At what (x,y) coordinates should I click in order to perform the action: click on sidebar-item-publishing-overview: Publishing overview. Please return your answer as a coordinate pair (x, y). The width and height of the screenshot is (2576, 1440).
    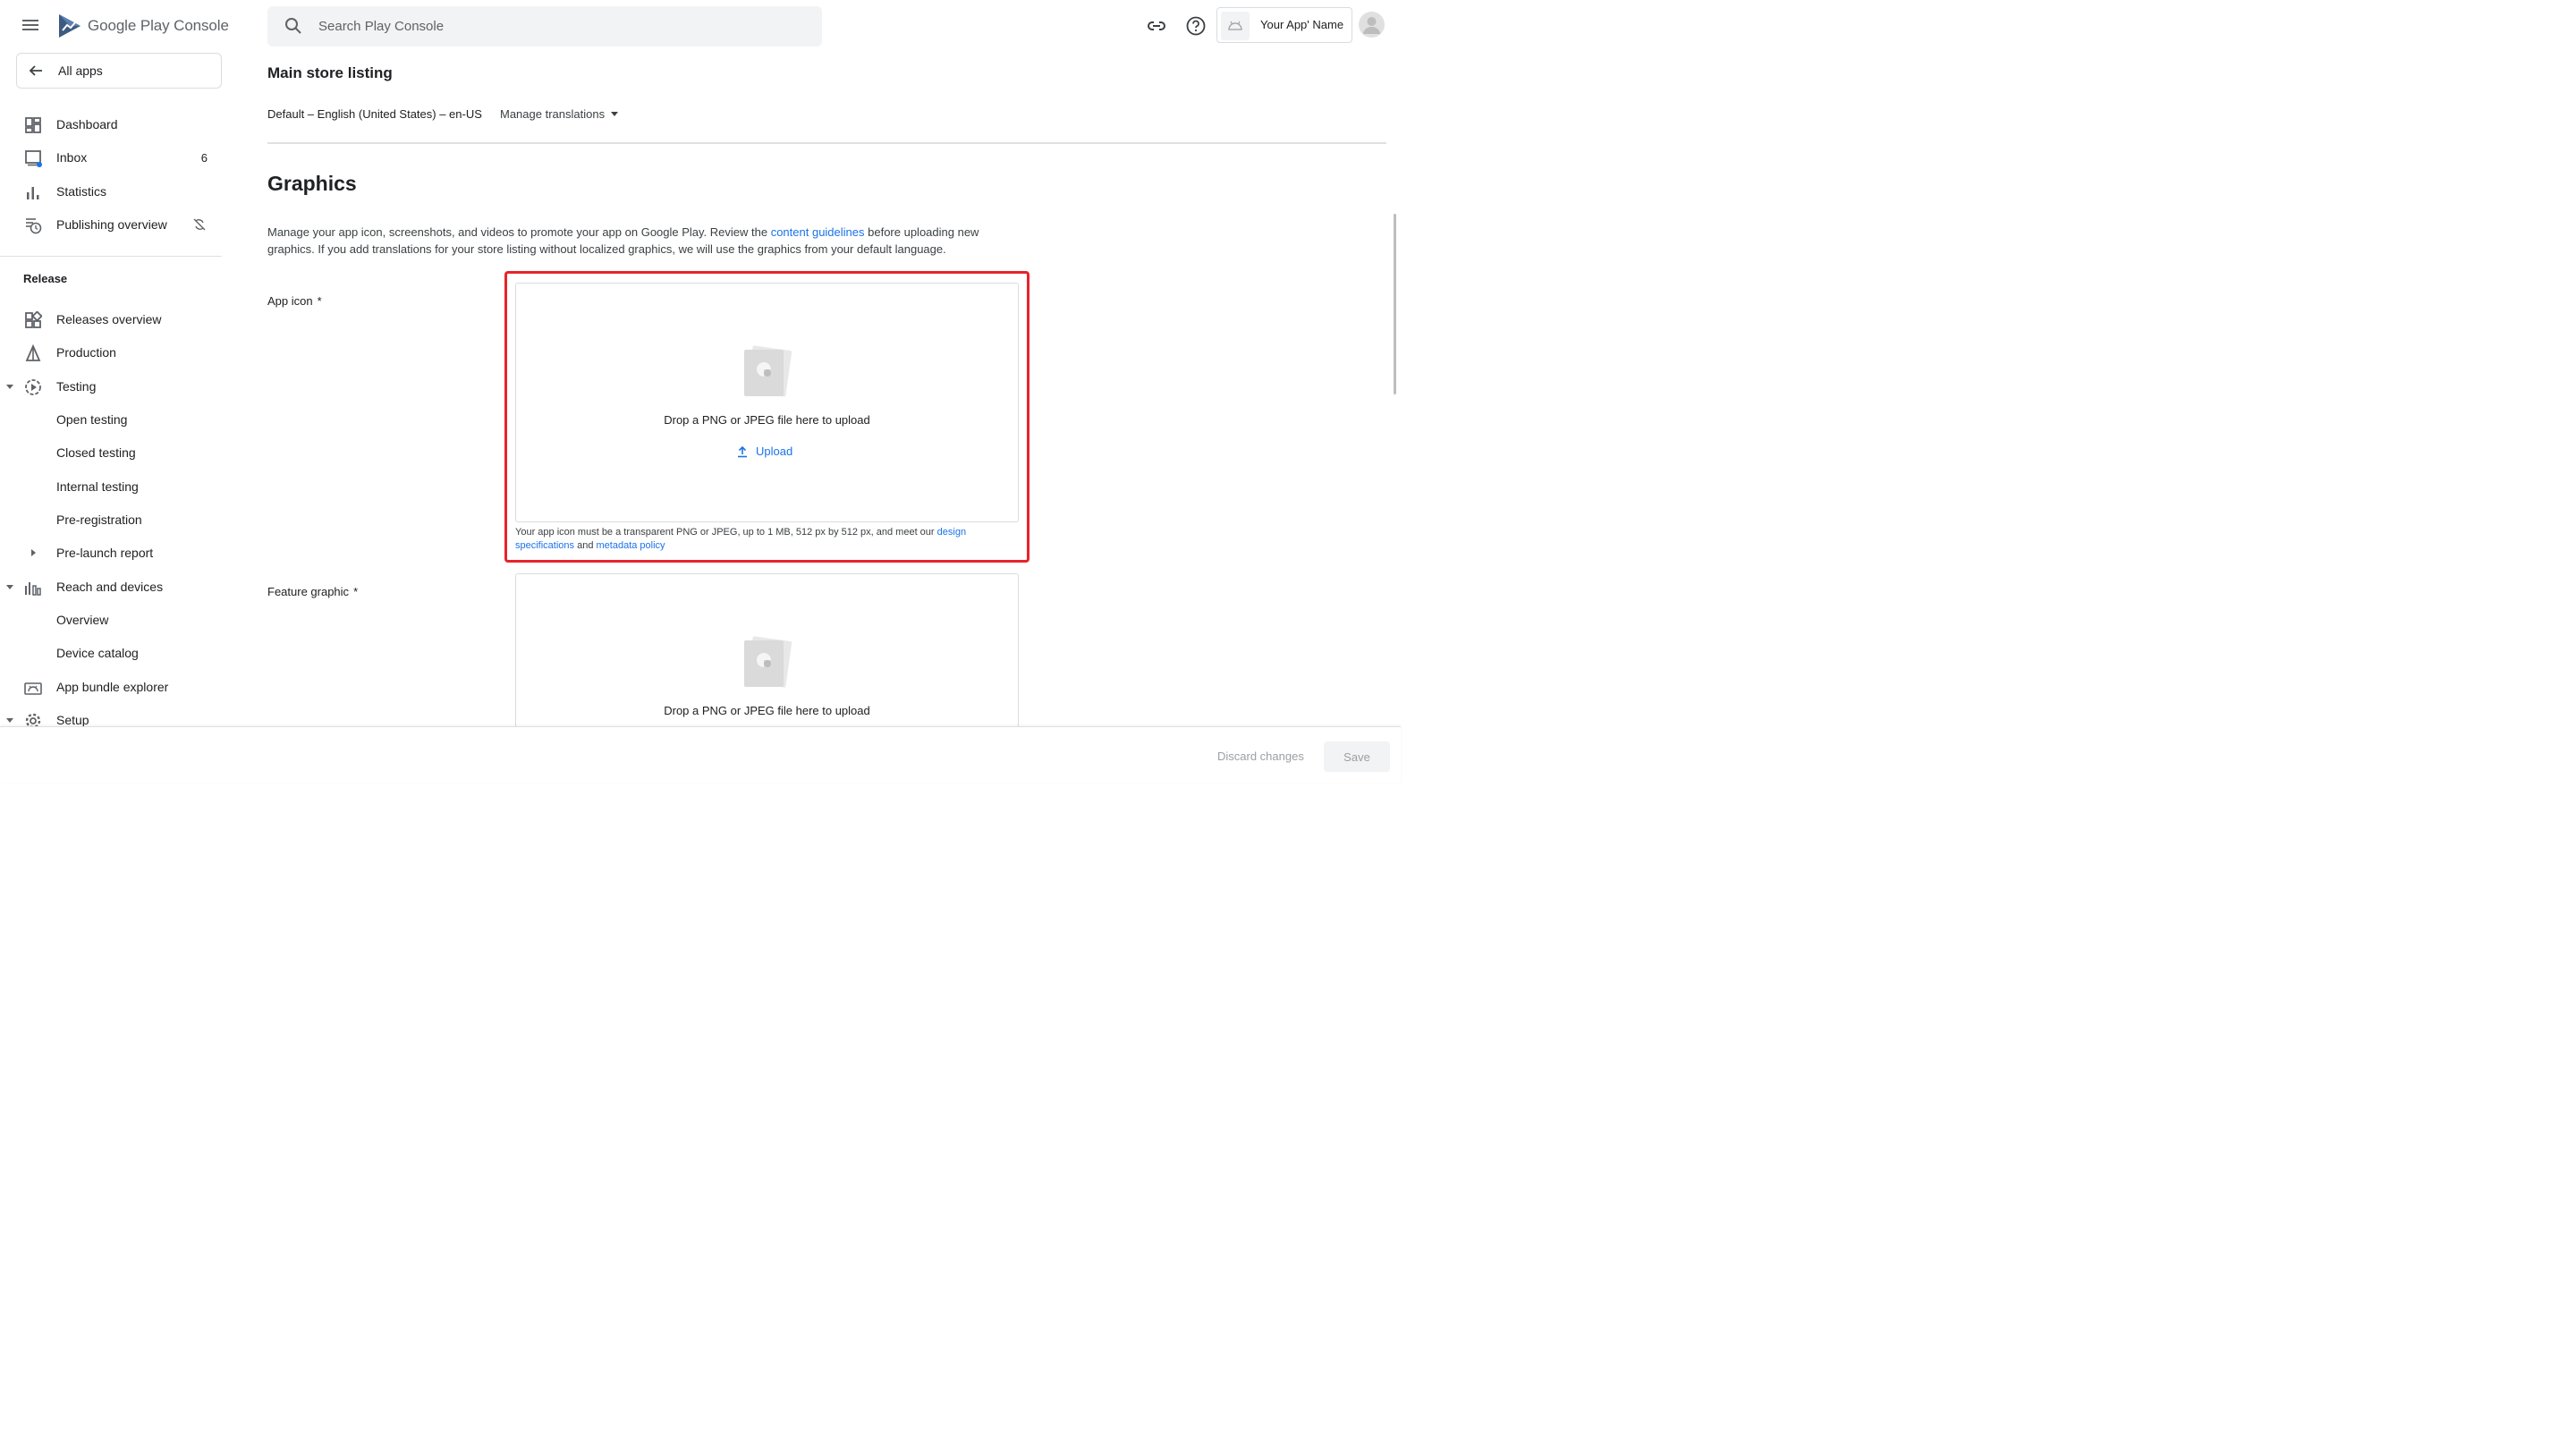
    Looking at the image, I should click on (111, 224).